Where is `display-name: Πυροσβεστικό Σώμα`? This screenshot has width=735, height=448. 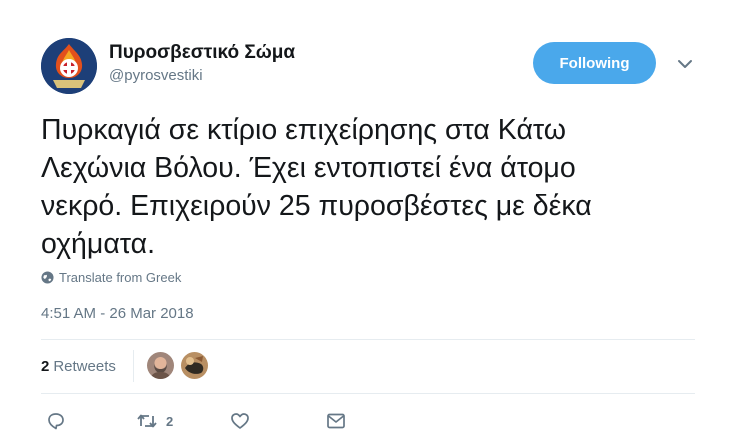 display-name: Πυροσβεστικό Σώμα is located at coordinates (202, 53).